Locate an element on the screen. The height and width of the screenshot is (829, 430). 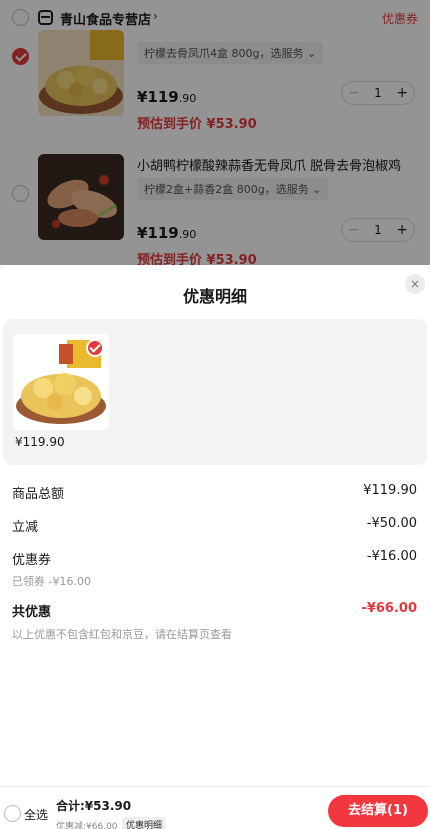
discount-detail-toggle: 优惠明细 is located at coordinates (144, 823).